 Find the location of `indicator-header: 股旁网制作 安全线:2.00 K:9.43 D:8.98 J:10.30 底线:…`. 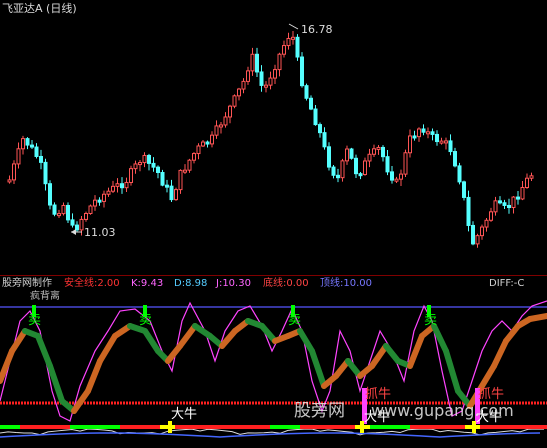

indicator-header: 股旁网制作 安全线:2.00 K:9.43 D:8.98 J:10.30 底线:… is located at coordinates (273, 284).